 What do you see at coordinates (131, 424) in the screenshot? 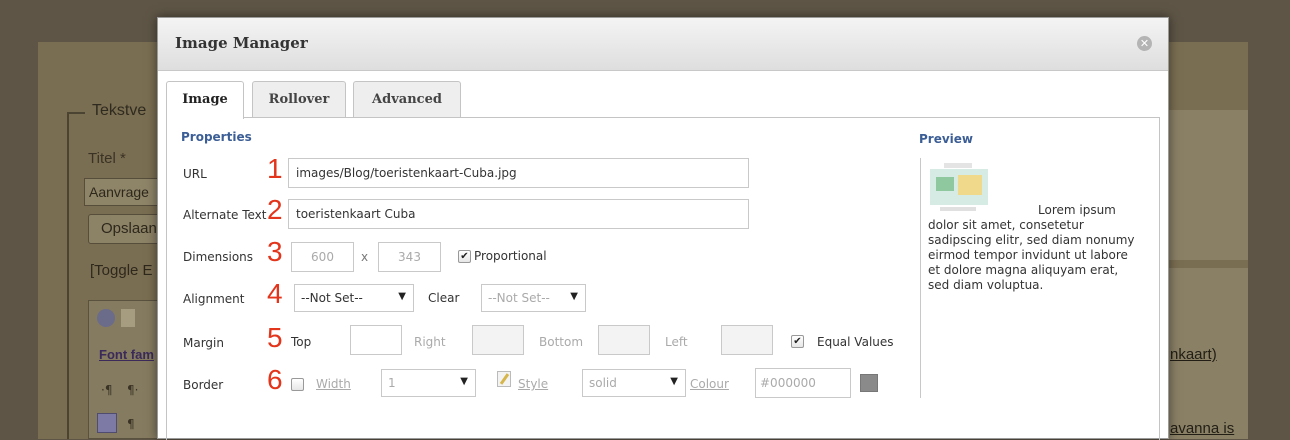
I see `paragraph-icon: ¶` at bounding box center [131, 424].